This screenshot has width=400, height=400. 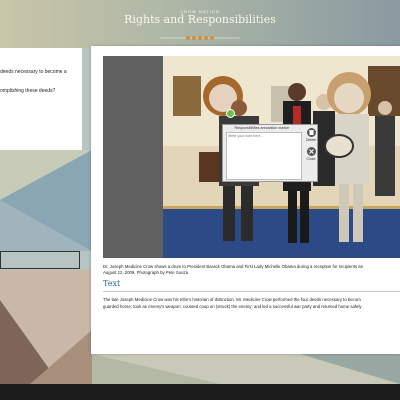 I want to click on page-header: CROW NATION Rights and Responsibilities, so click(x=200, y=24).